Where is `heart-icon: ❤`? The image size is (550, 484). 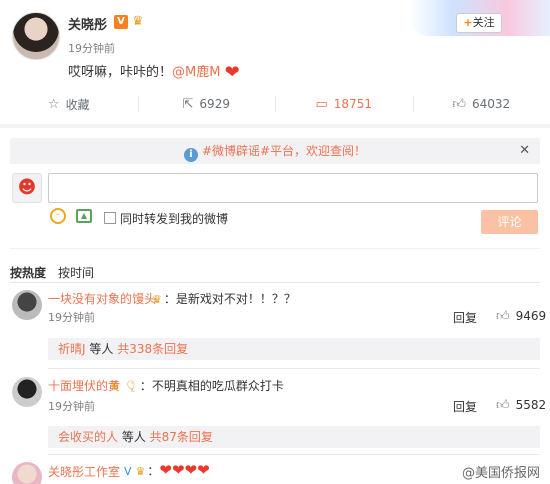 heart-icon: ❤ is located at coordinates (232, 72).